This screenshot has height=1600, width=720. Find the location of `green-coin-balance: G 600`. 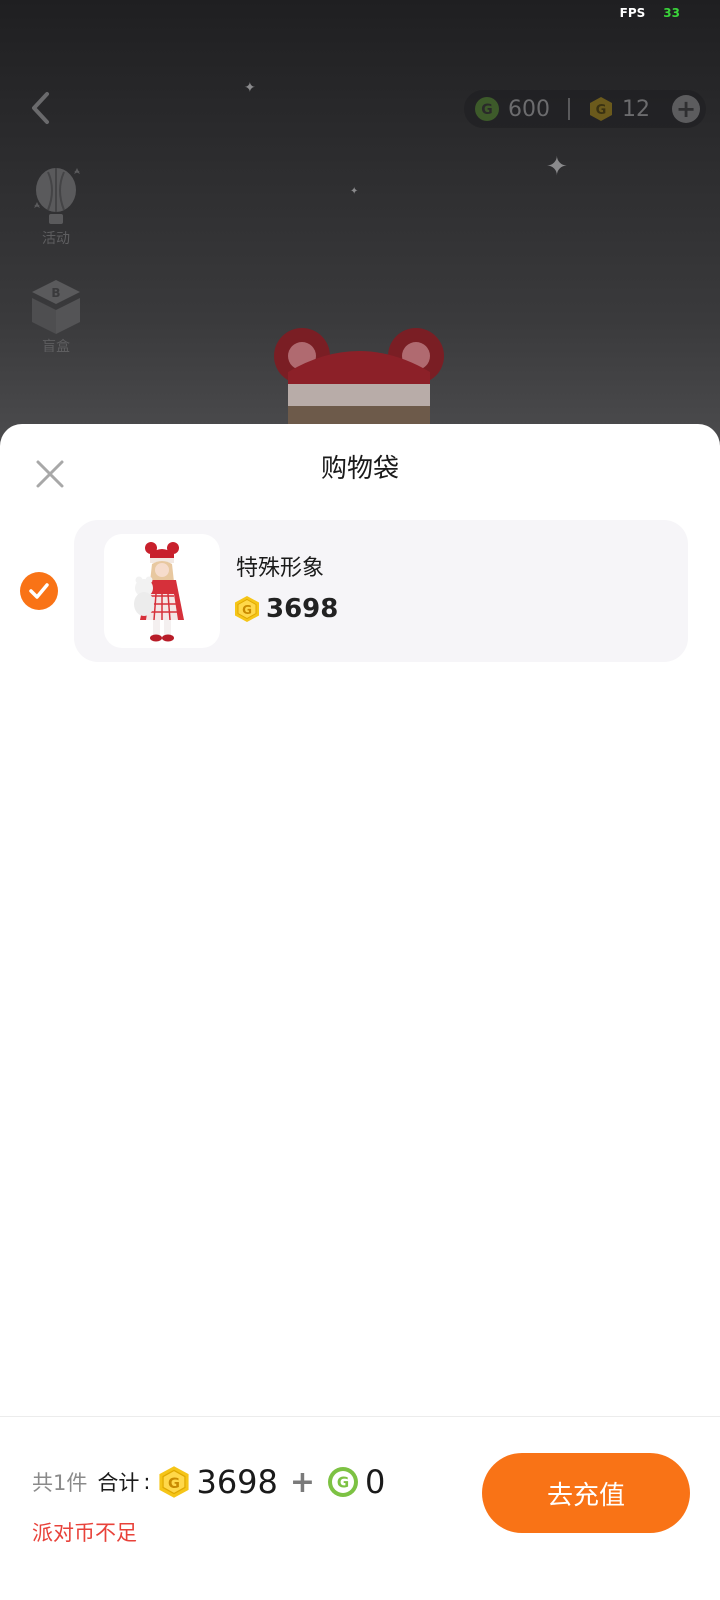

green-coin-balance: G 600 is located at coordinates (512, 109).